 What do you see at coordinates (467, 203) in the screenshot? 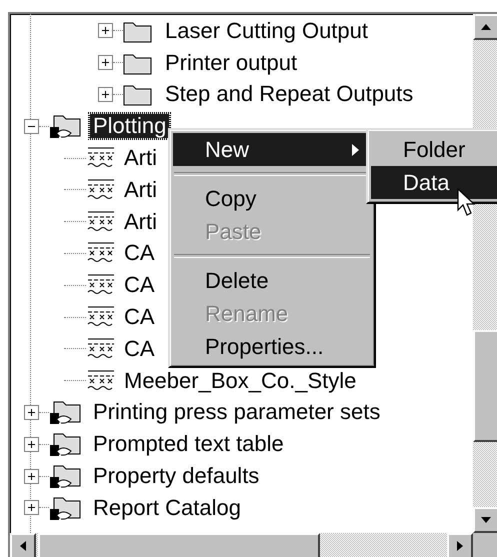
I see `mouse-cursor-icon` at bounding box center [467, 203].